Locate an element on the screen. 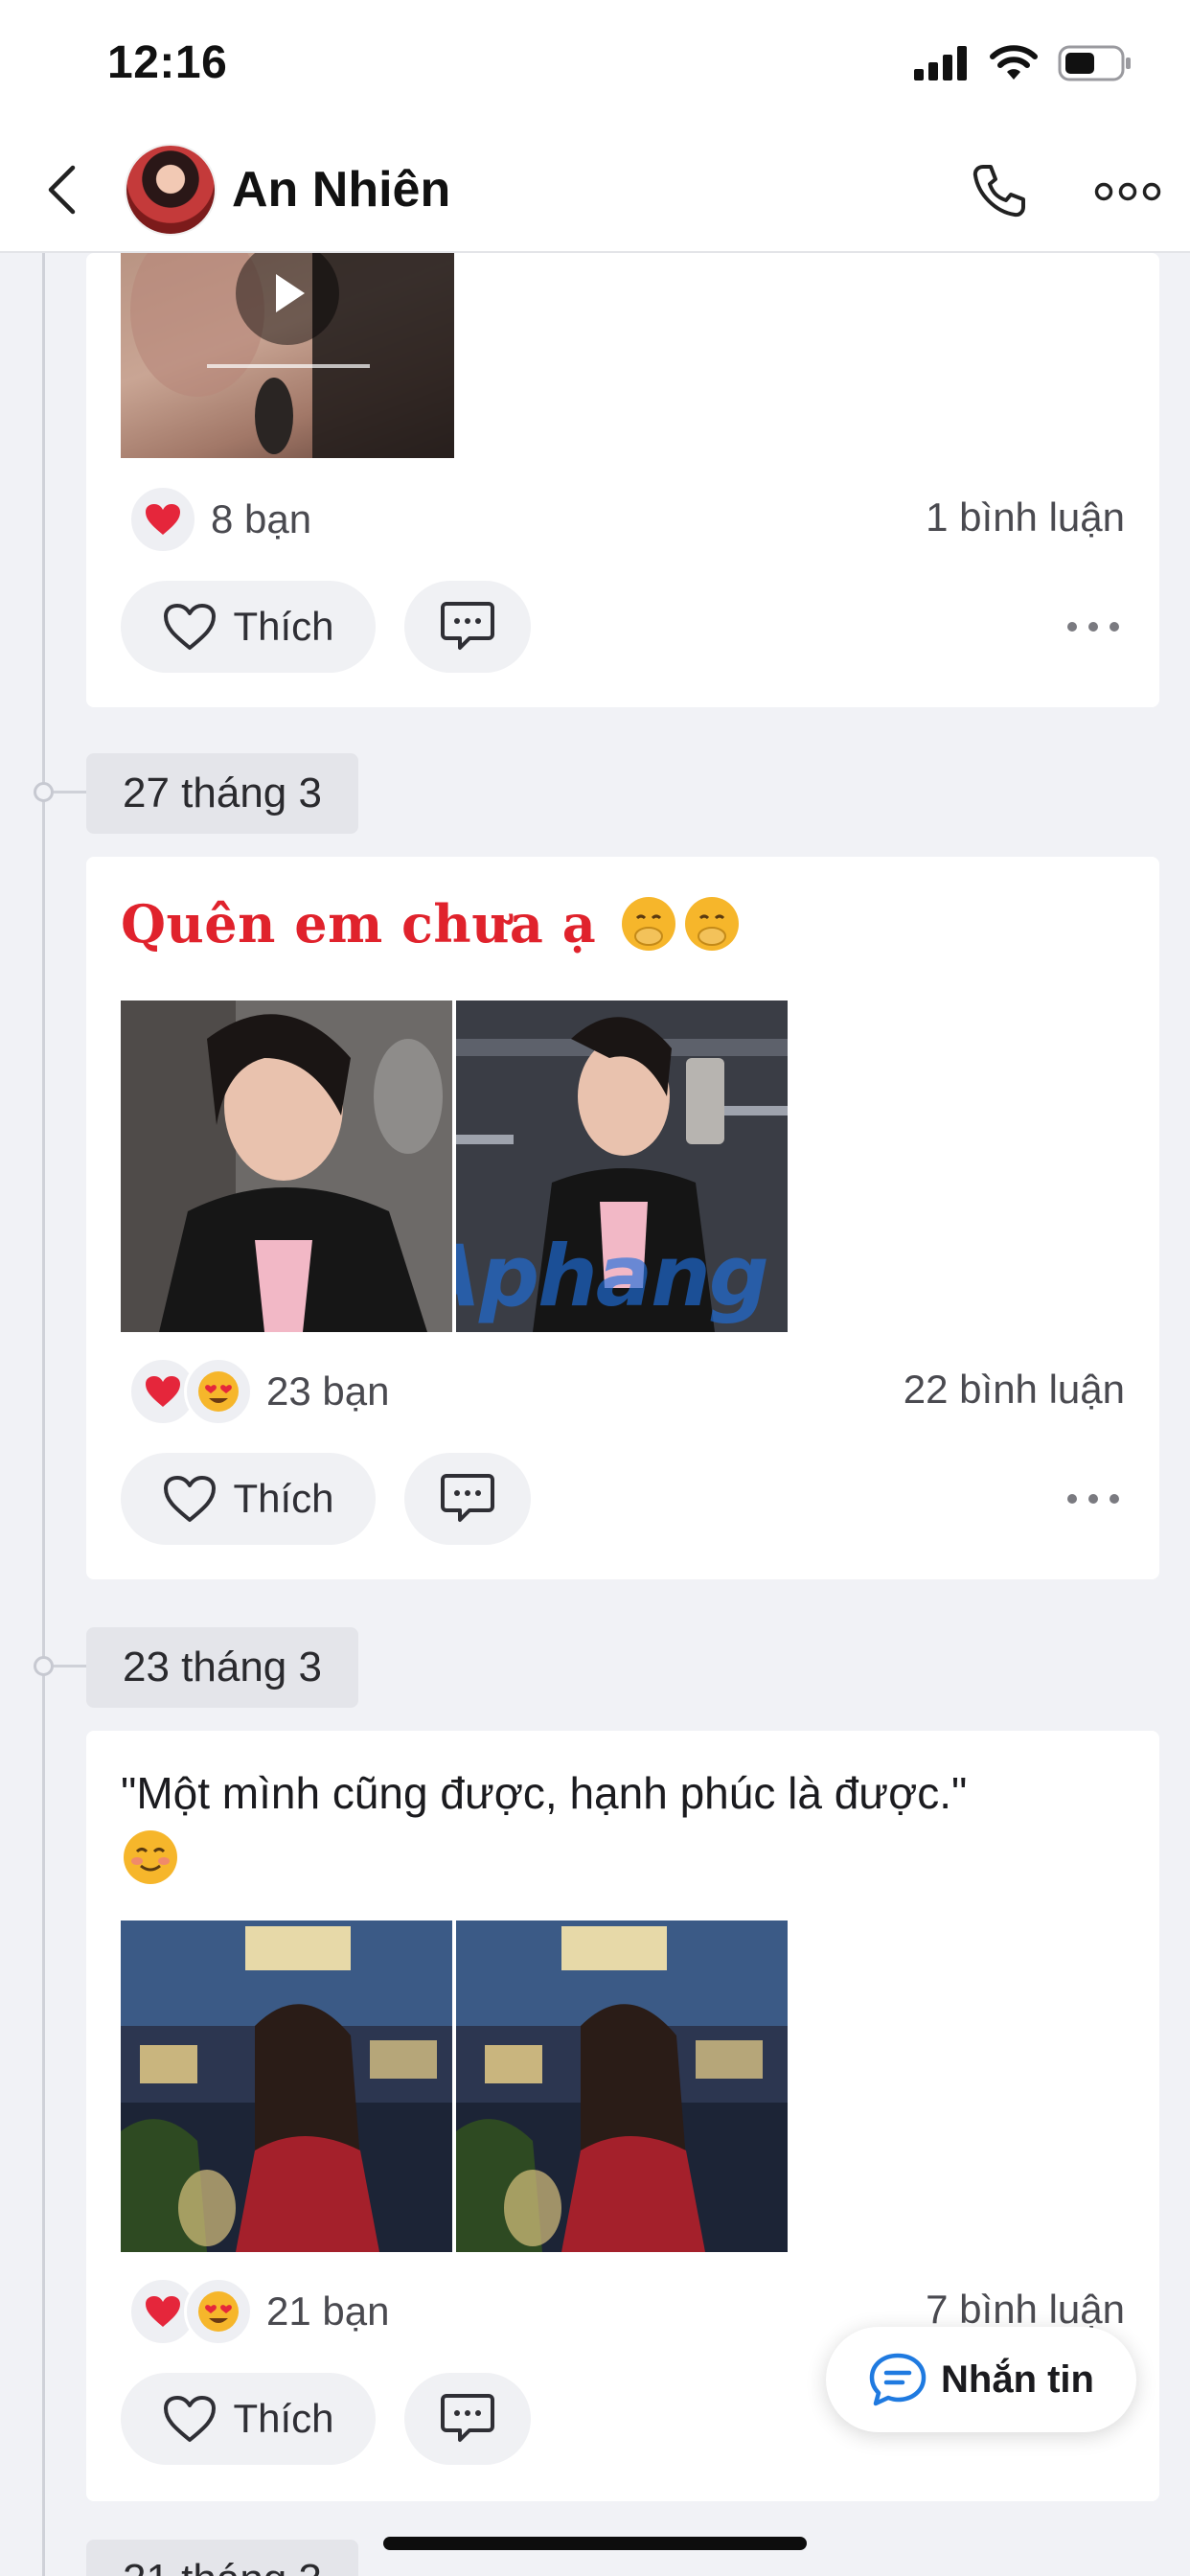 The height and width of the screenshot is (2576, 1190). chat-bubble-icon is located at coordinates (898, 2379).